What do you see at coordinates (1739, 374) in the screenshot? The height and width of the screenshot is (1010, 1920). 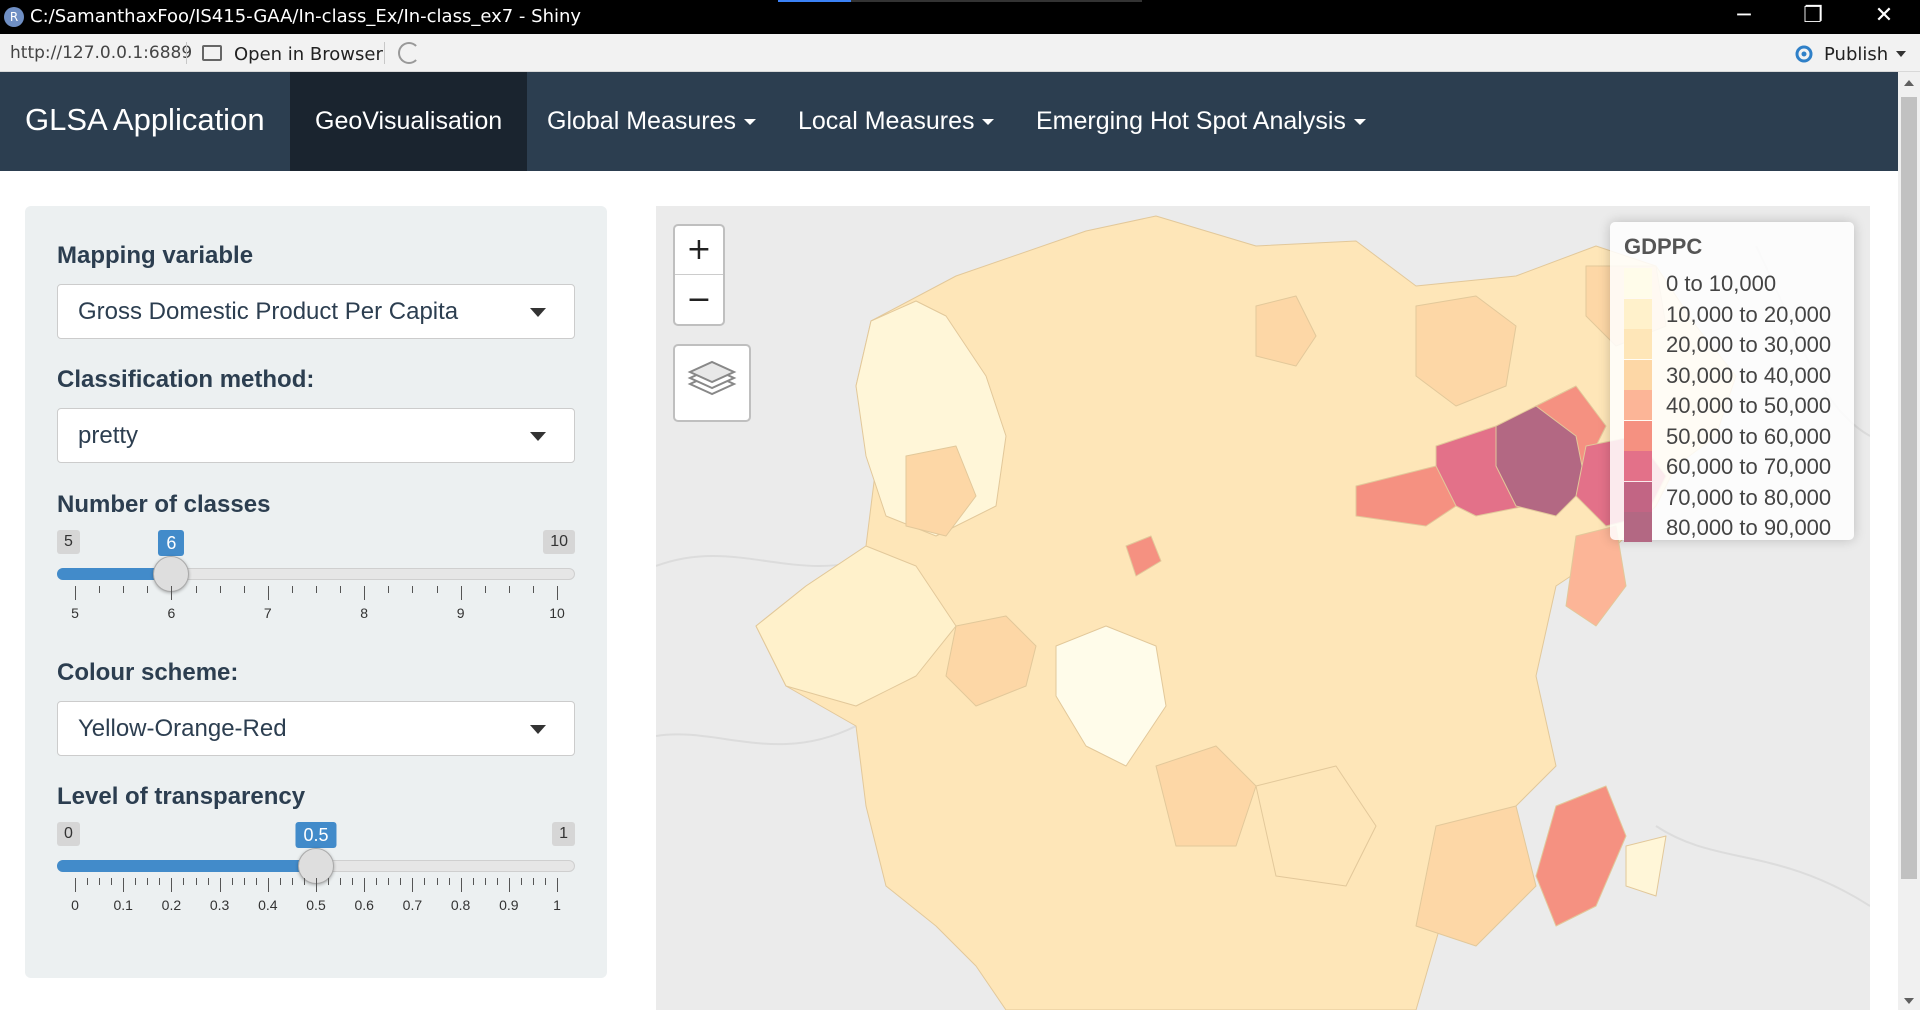 I see `legend-row: 30,000 to 40,000` at bounding box center [1739, 374].